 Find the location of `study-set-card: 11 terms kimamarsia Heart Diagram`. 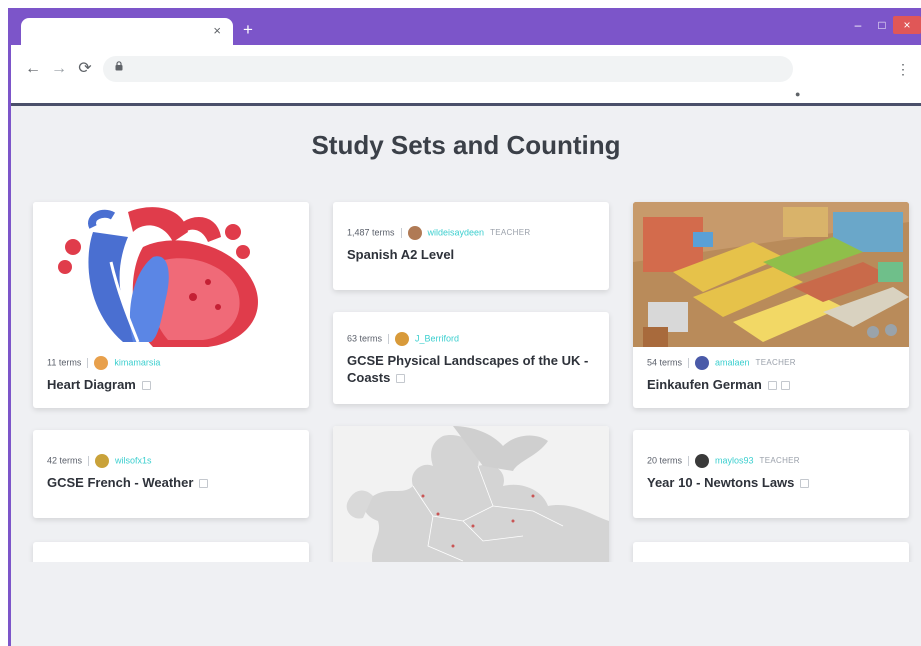

study-set-card: 11 terms kimamarsia Heart Diagram is located at coordinates (171, 305).